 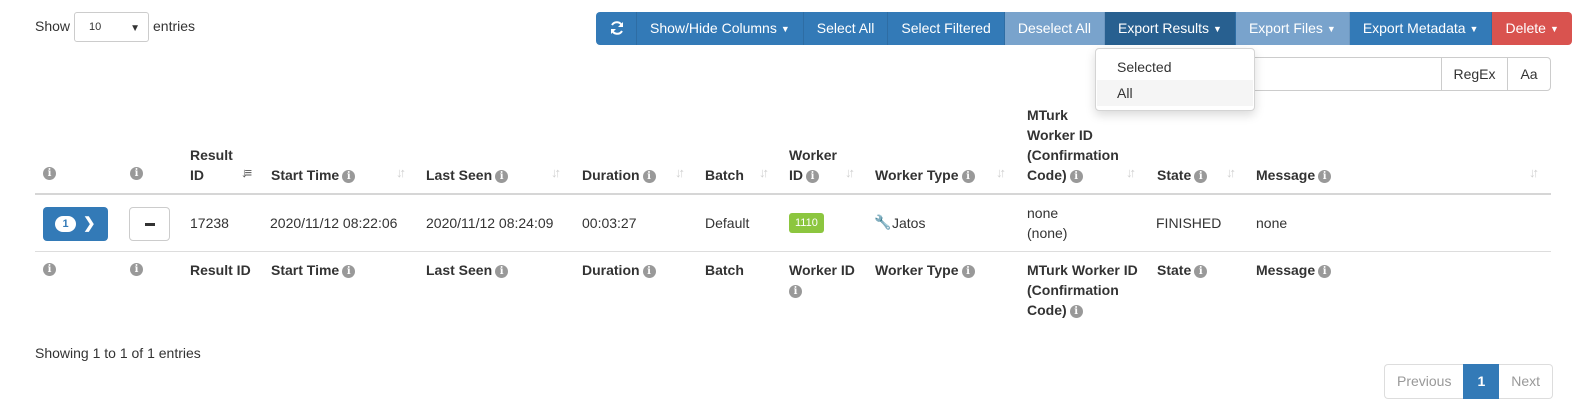 What do you see at coordinates (1292, 28) in the screenshot?
I see `export-files-button: Export Files ▼` at bounding box center [1292, 28].